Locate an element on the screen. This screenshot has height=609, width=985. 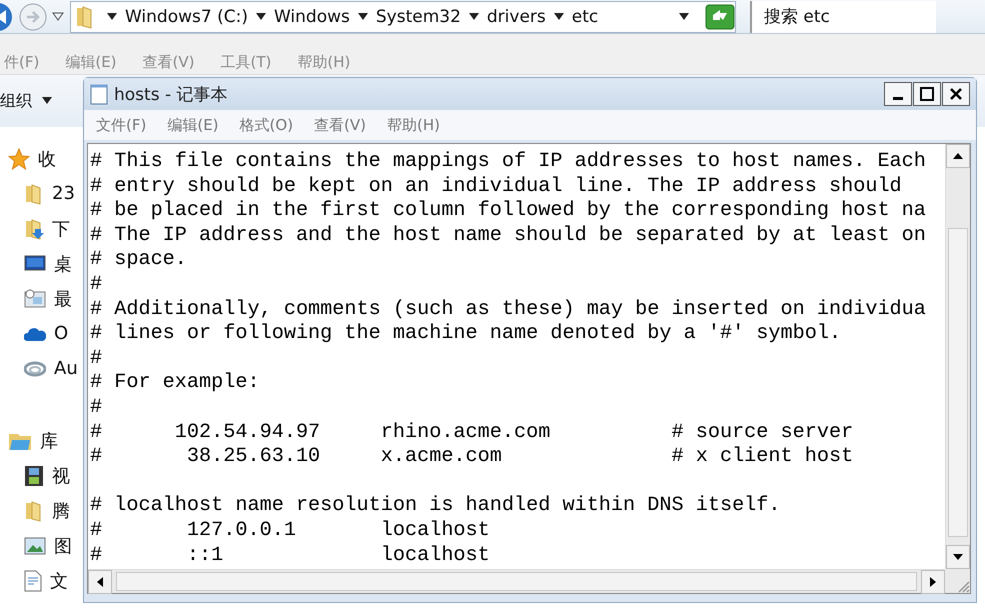
refresh-icon is located at coordinates (720, 17).